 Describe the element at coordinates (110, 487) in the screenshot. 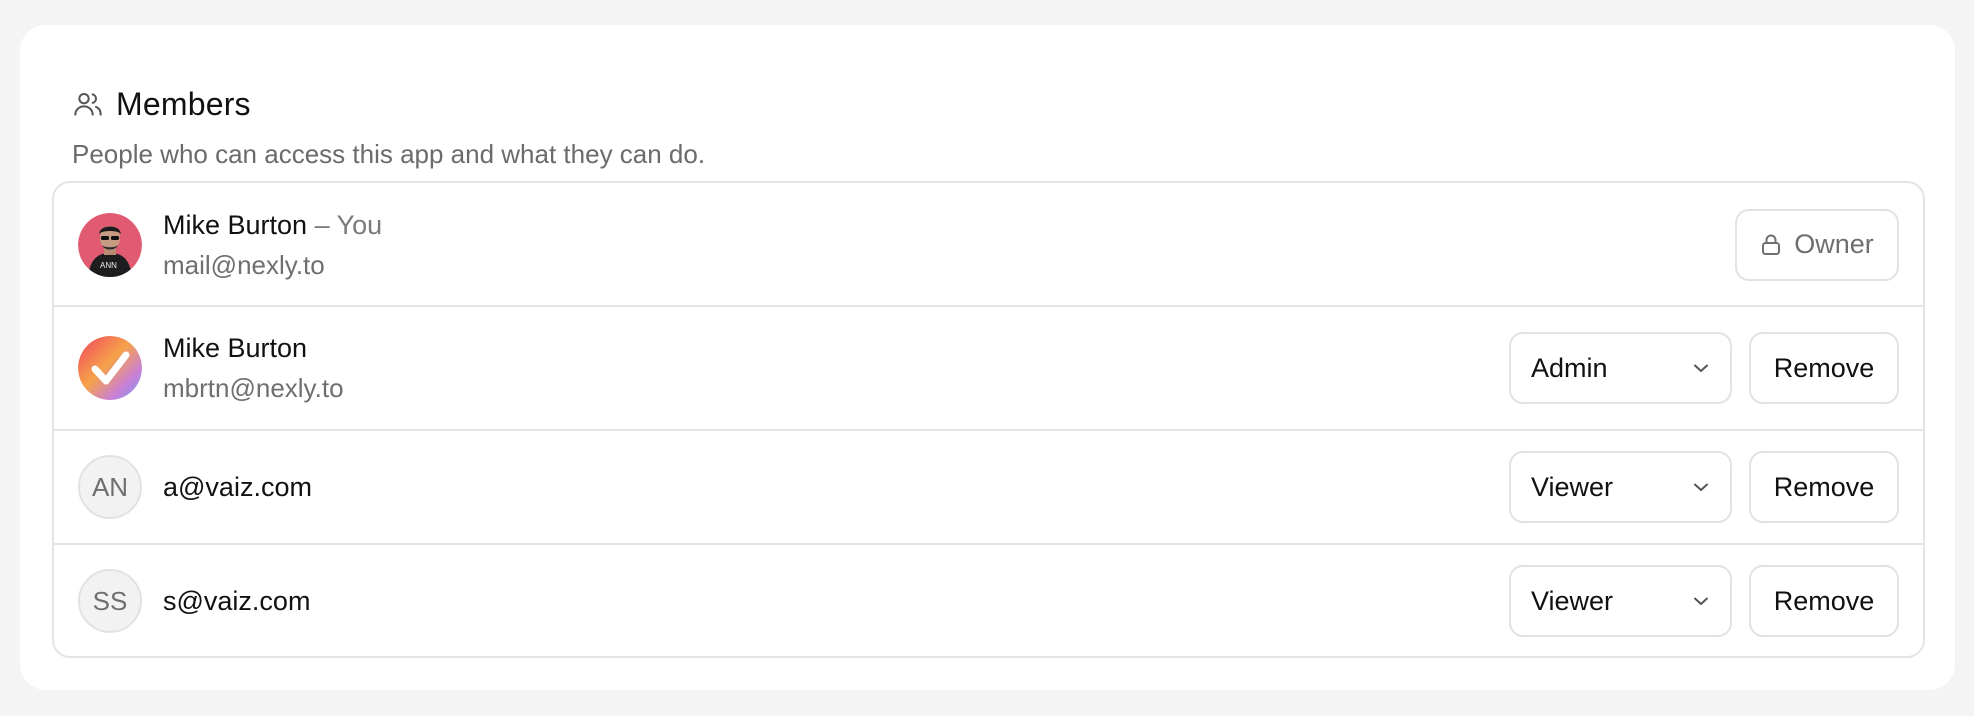

I see `avatar-initials: AN` at that location.